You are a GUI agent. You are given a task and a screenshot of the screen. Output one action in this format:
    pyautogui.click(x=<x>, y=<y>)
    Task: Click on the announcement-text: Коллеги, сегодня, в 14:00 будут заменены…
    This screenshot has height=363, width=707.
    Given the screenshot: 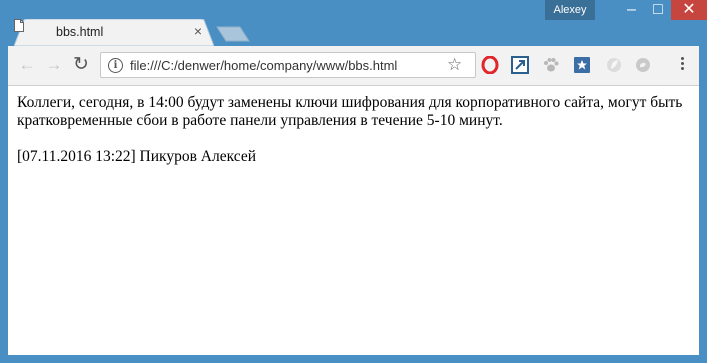 What is the action you would take?
    pyautogui.click(x=350, y=111)
    